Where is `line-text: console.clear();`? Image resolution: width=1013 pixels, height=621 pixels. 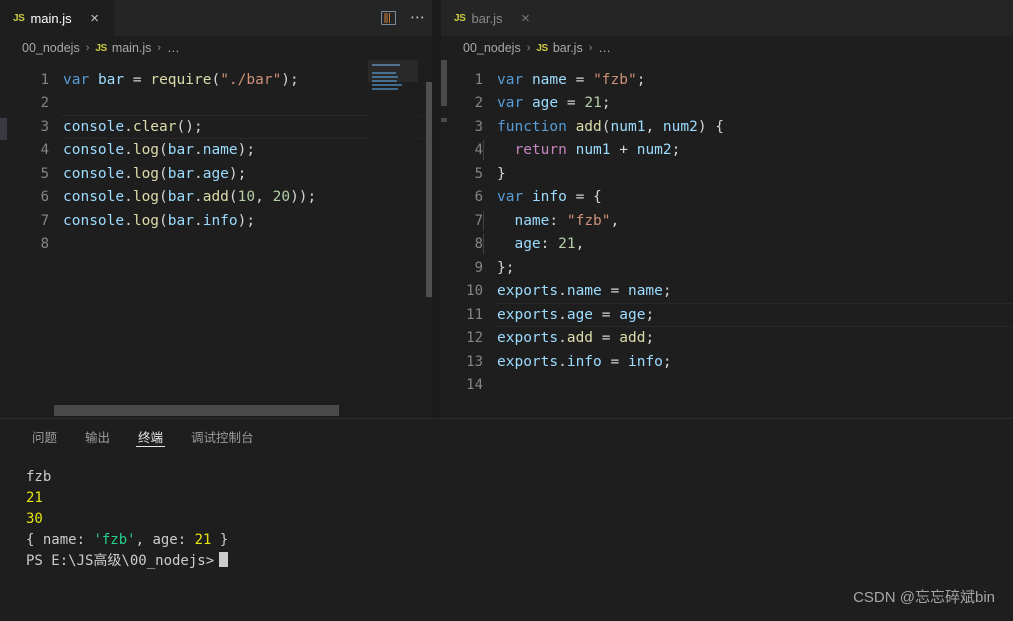
line-text: console.clear(); is located at coordinates (126, 127).